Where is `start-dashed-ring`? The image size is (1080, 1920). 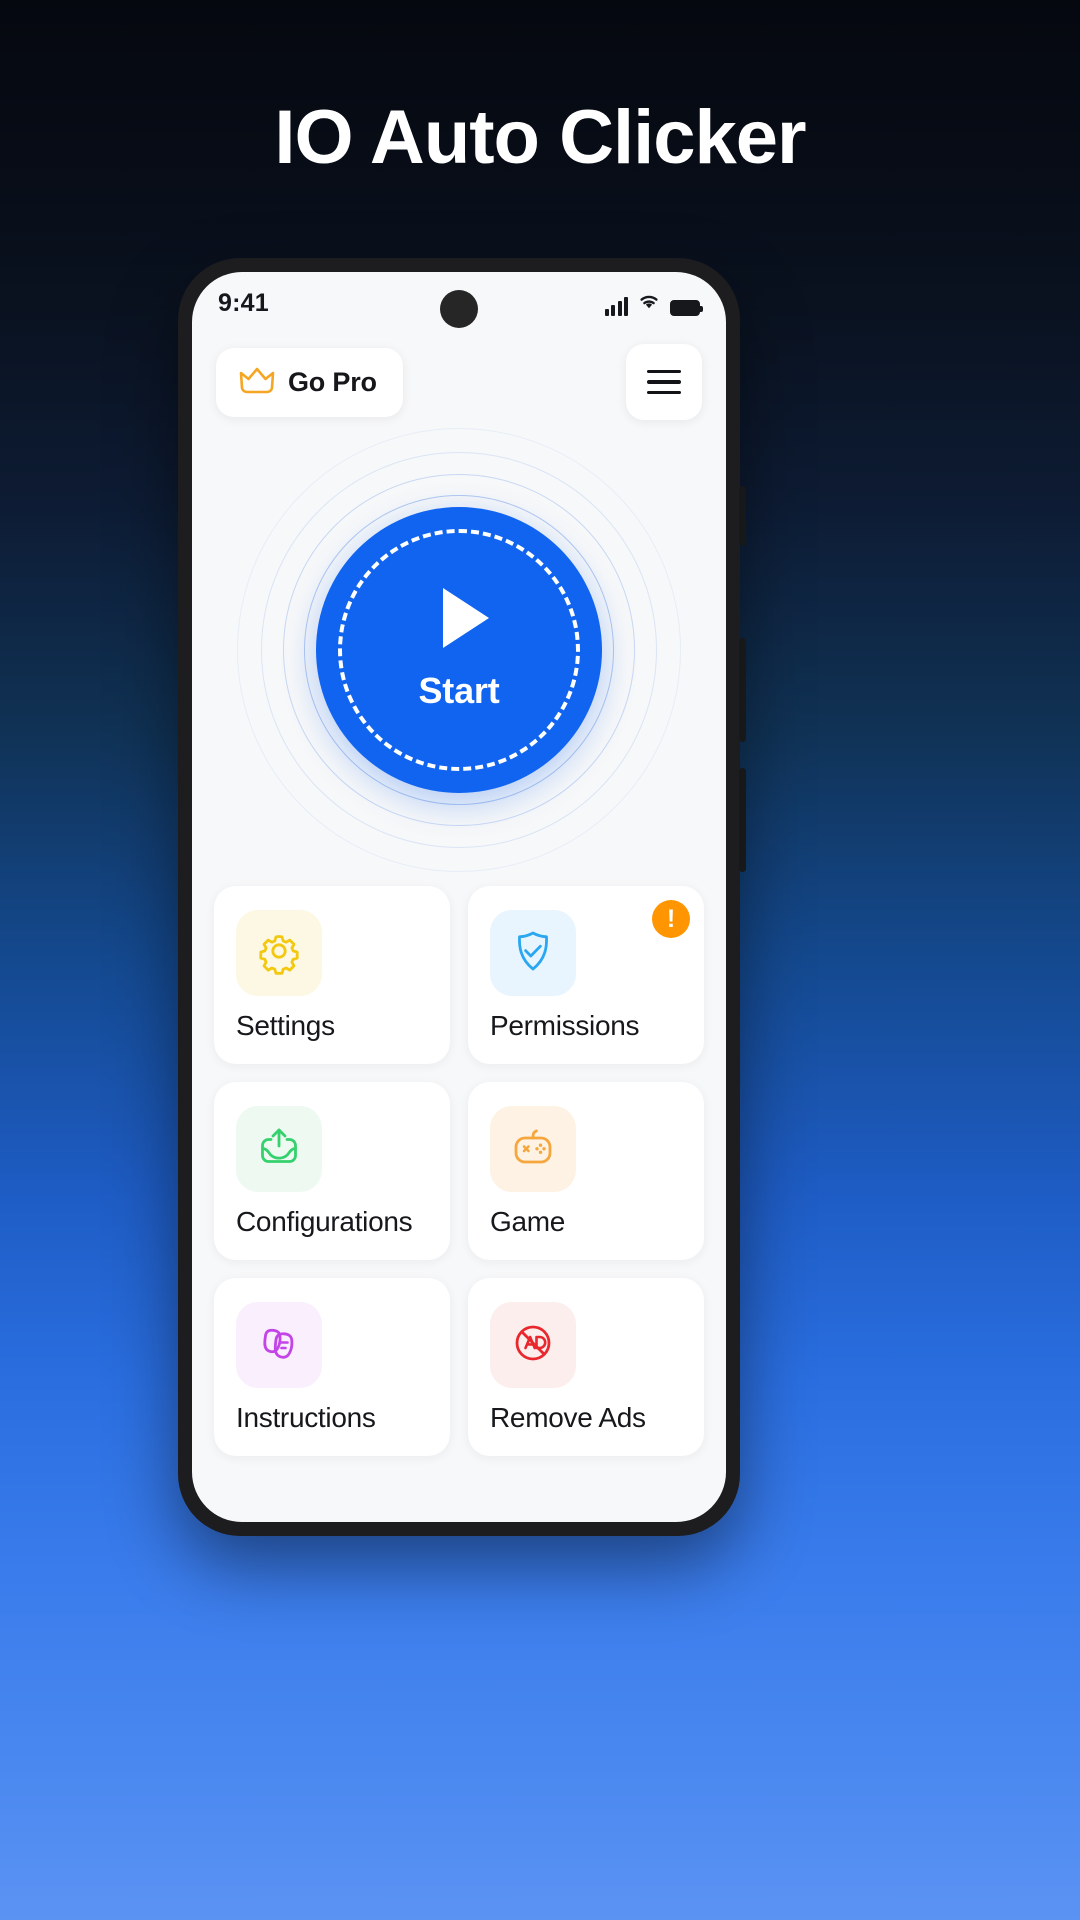
start-dashed-ring is located at coordinates (459, 650).